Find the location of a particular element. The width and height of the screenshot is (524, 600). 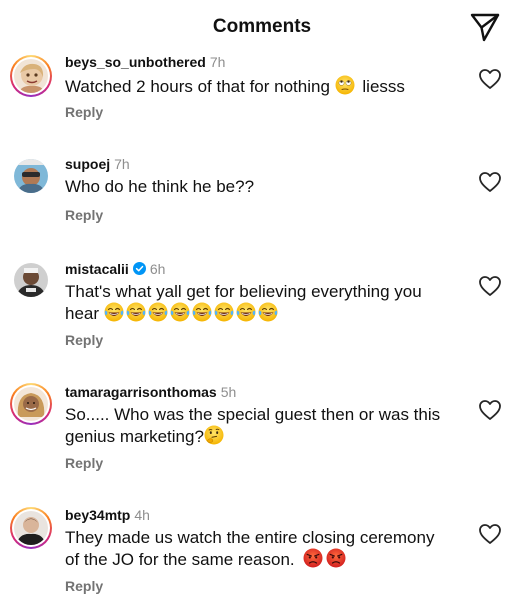

comment-meta: beys_so_unbothered 7h is located at coordinates (145, 62).